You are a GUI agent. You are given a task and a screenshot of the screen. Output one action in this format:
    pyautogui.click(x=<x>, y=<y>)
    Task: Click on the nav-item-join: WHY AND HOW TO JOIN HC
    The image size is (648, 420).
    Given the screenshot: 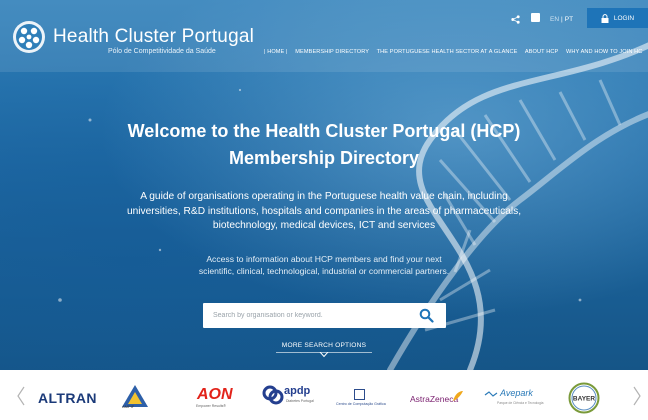 What is the action you would take?
    pyautogui.click(x=604, y=52)
    